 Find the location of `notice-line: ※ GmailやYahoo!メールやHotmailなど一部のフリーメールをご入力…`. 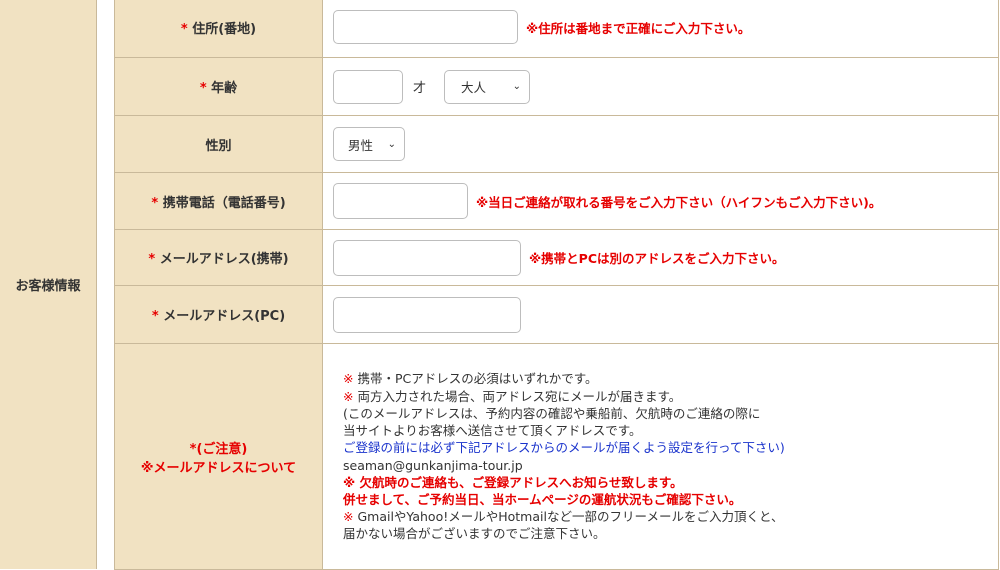

notice-line: ※ GmailやYahoo!メールやHotmailなど一部のフリーメールをご入力… is located at coordinates (670, 516).